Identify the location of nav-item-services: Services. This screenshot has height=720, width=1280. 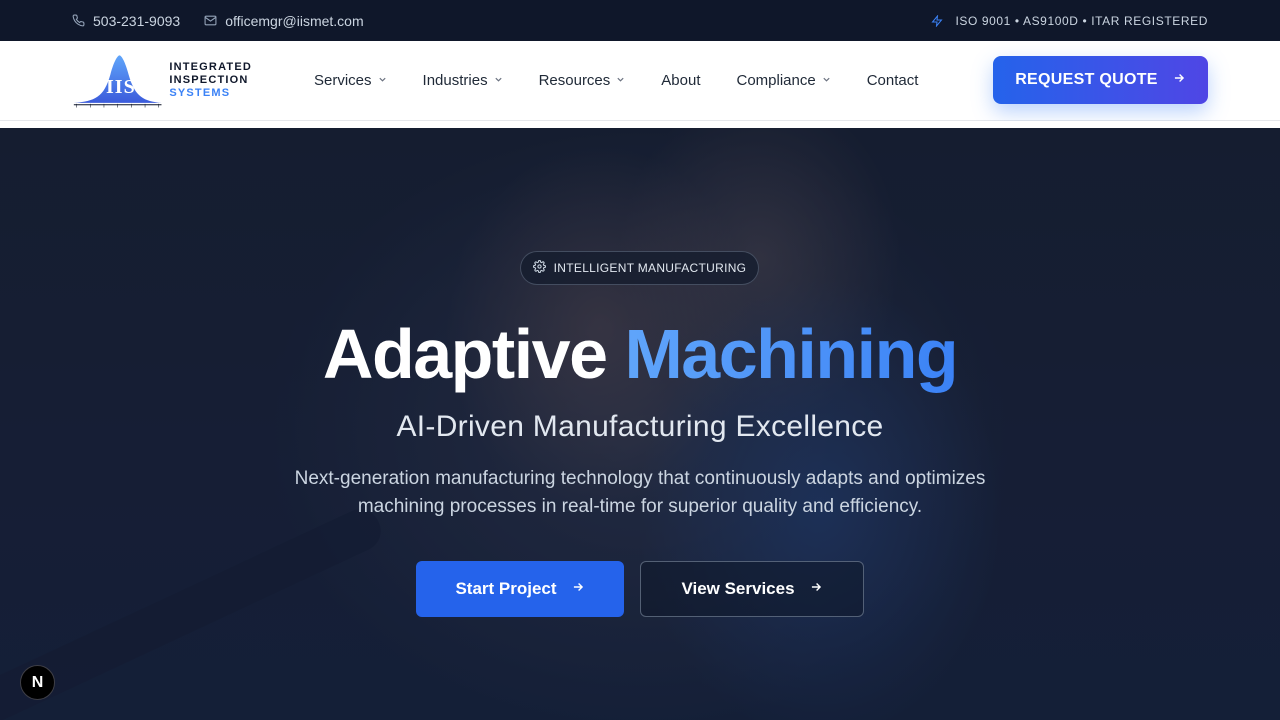
(350, 80).